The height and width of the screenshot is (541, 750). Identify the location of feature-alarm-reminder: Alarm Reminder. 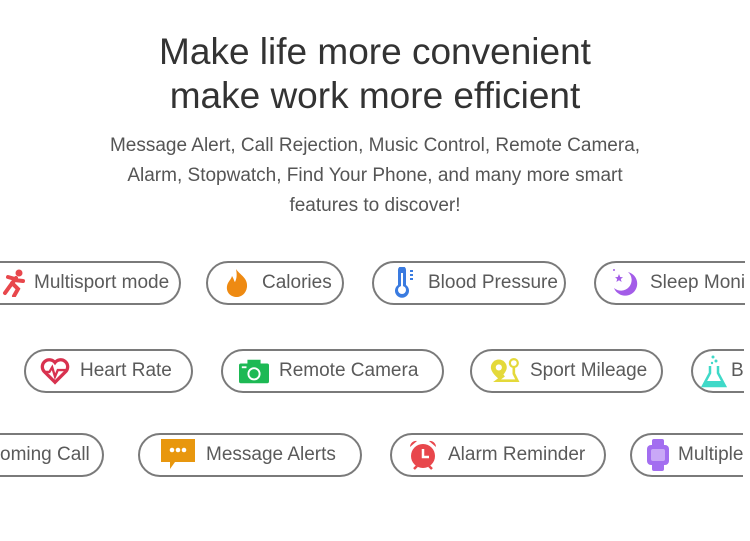
(498, 455).